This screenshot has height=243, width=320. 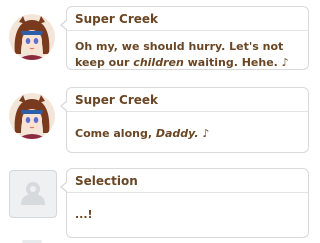 I want to click on speaker-name: Selection, so click(x=187, y=181).